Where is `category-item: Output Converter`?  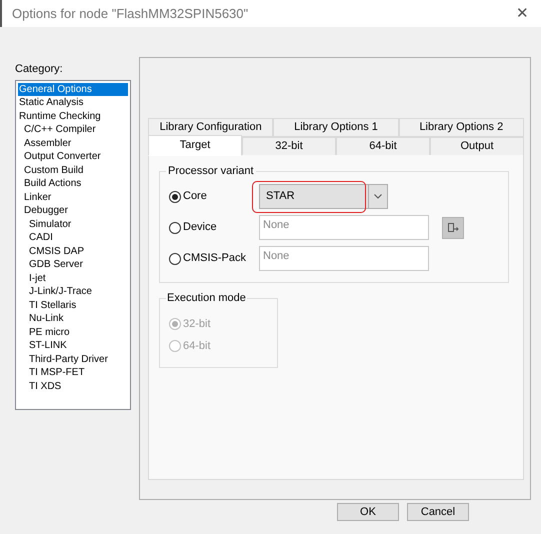
category-item: Output Converter is located at coordinates (73, 157).